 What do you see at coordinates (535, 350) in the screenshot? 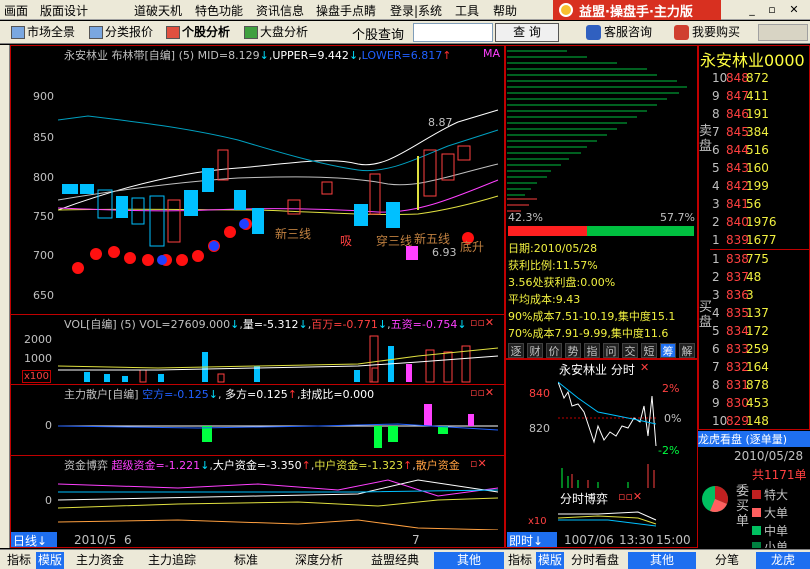
I see `ftab-cai: 财` at bounding box center [535, 350].